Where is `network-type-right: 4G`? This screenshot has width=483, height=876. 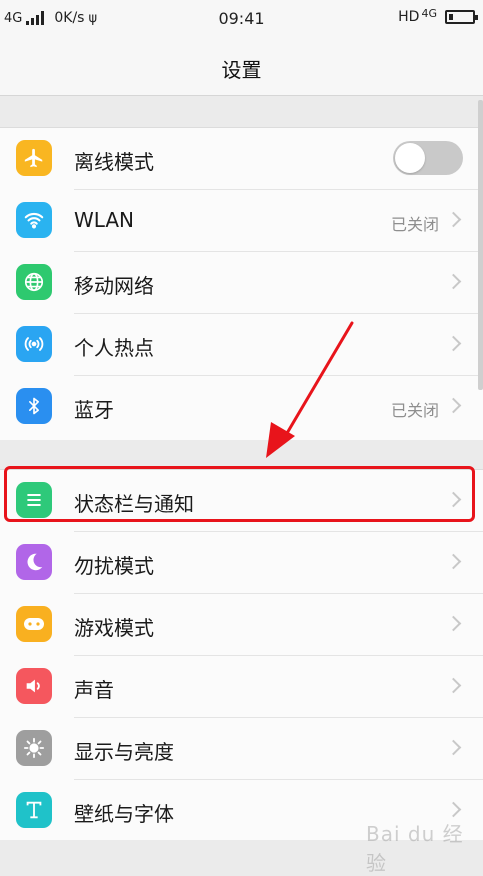 network-type-right: 4G is located at coordinates (429, 13).